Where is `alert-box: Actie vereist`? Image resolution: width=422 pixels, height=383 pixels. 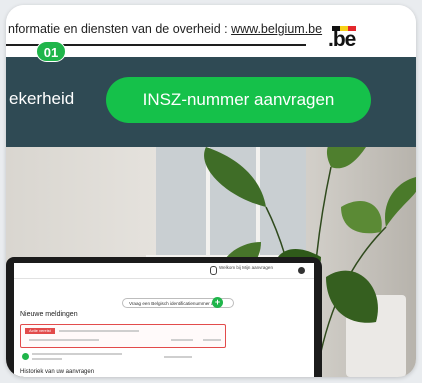 alert-box: Actie vereist is located at coordinates (123, 336).